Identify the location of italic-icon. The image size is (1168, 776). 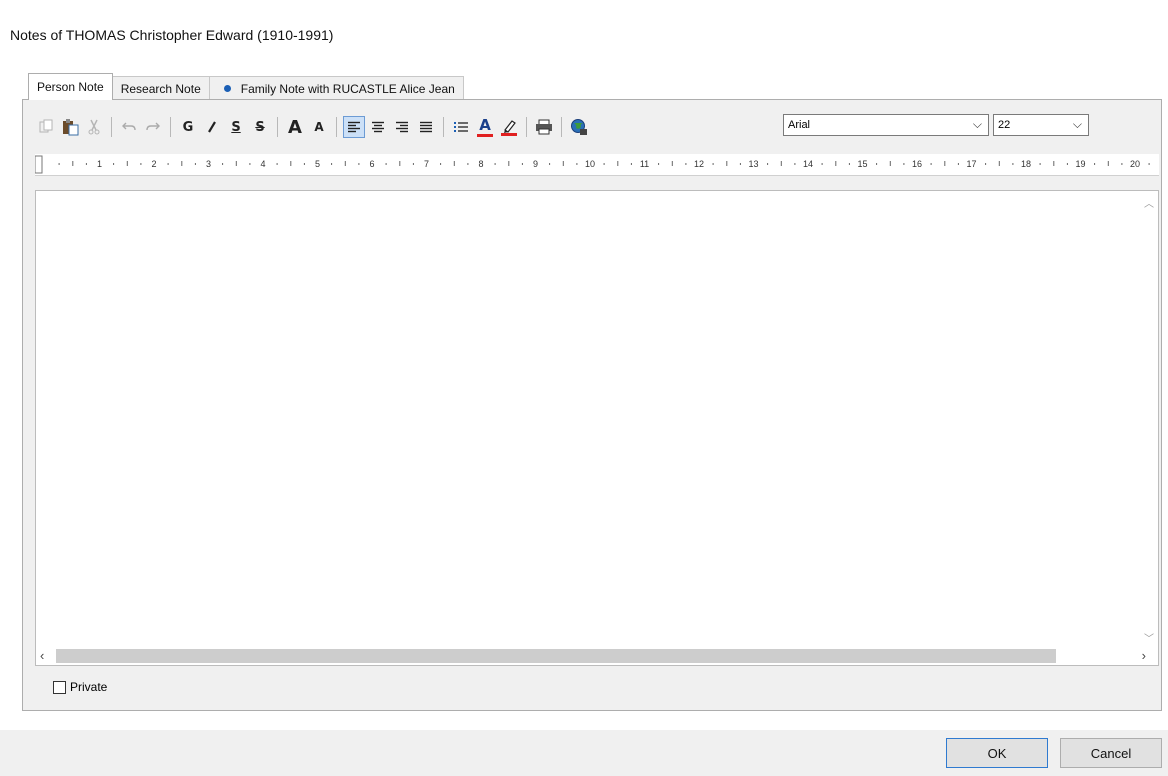
(212, 127).